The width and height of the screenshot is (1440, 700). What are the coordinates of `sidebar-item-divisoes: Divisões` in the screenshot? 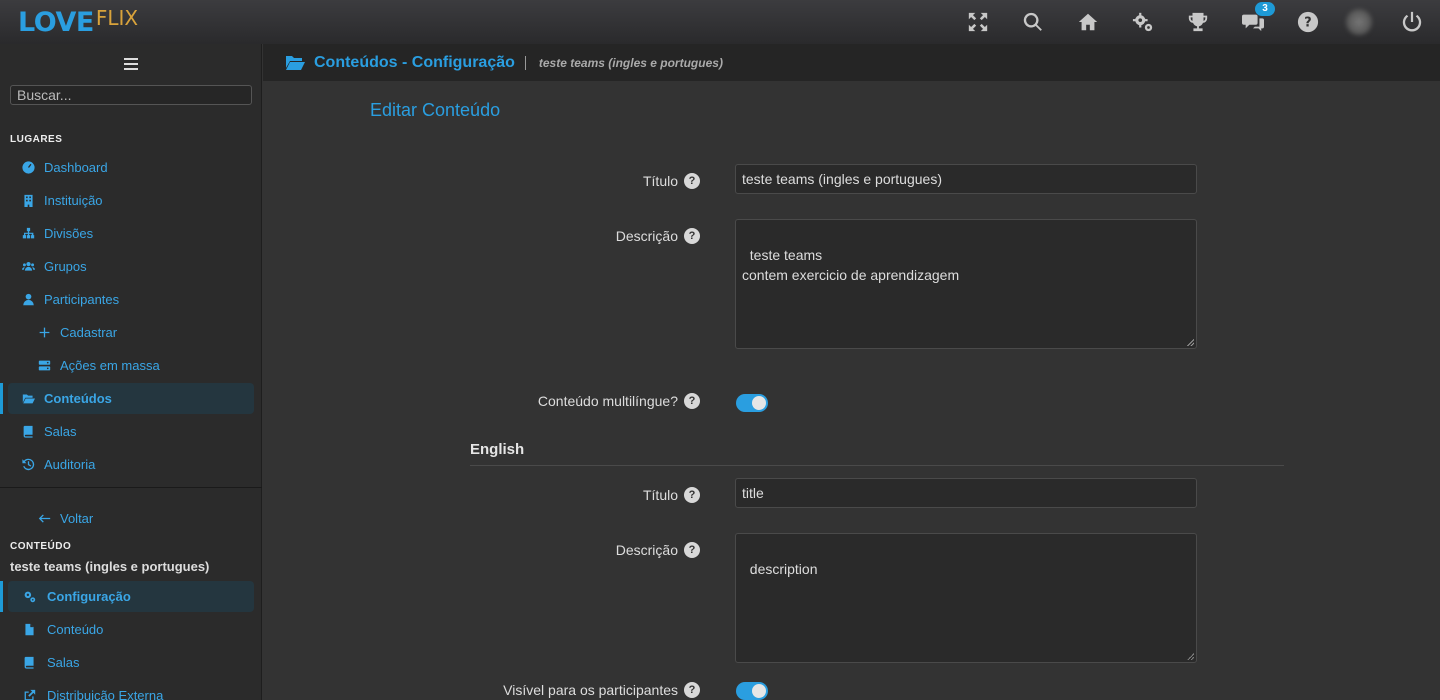 It's located at (131, 233).